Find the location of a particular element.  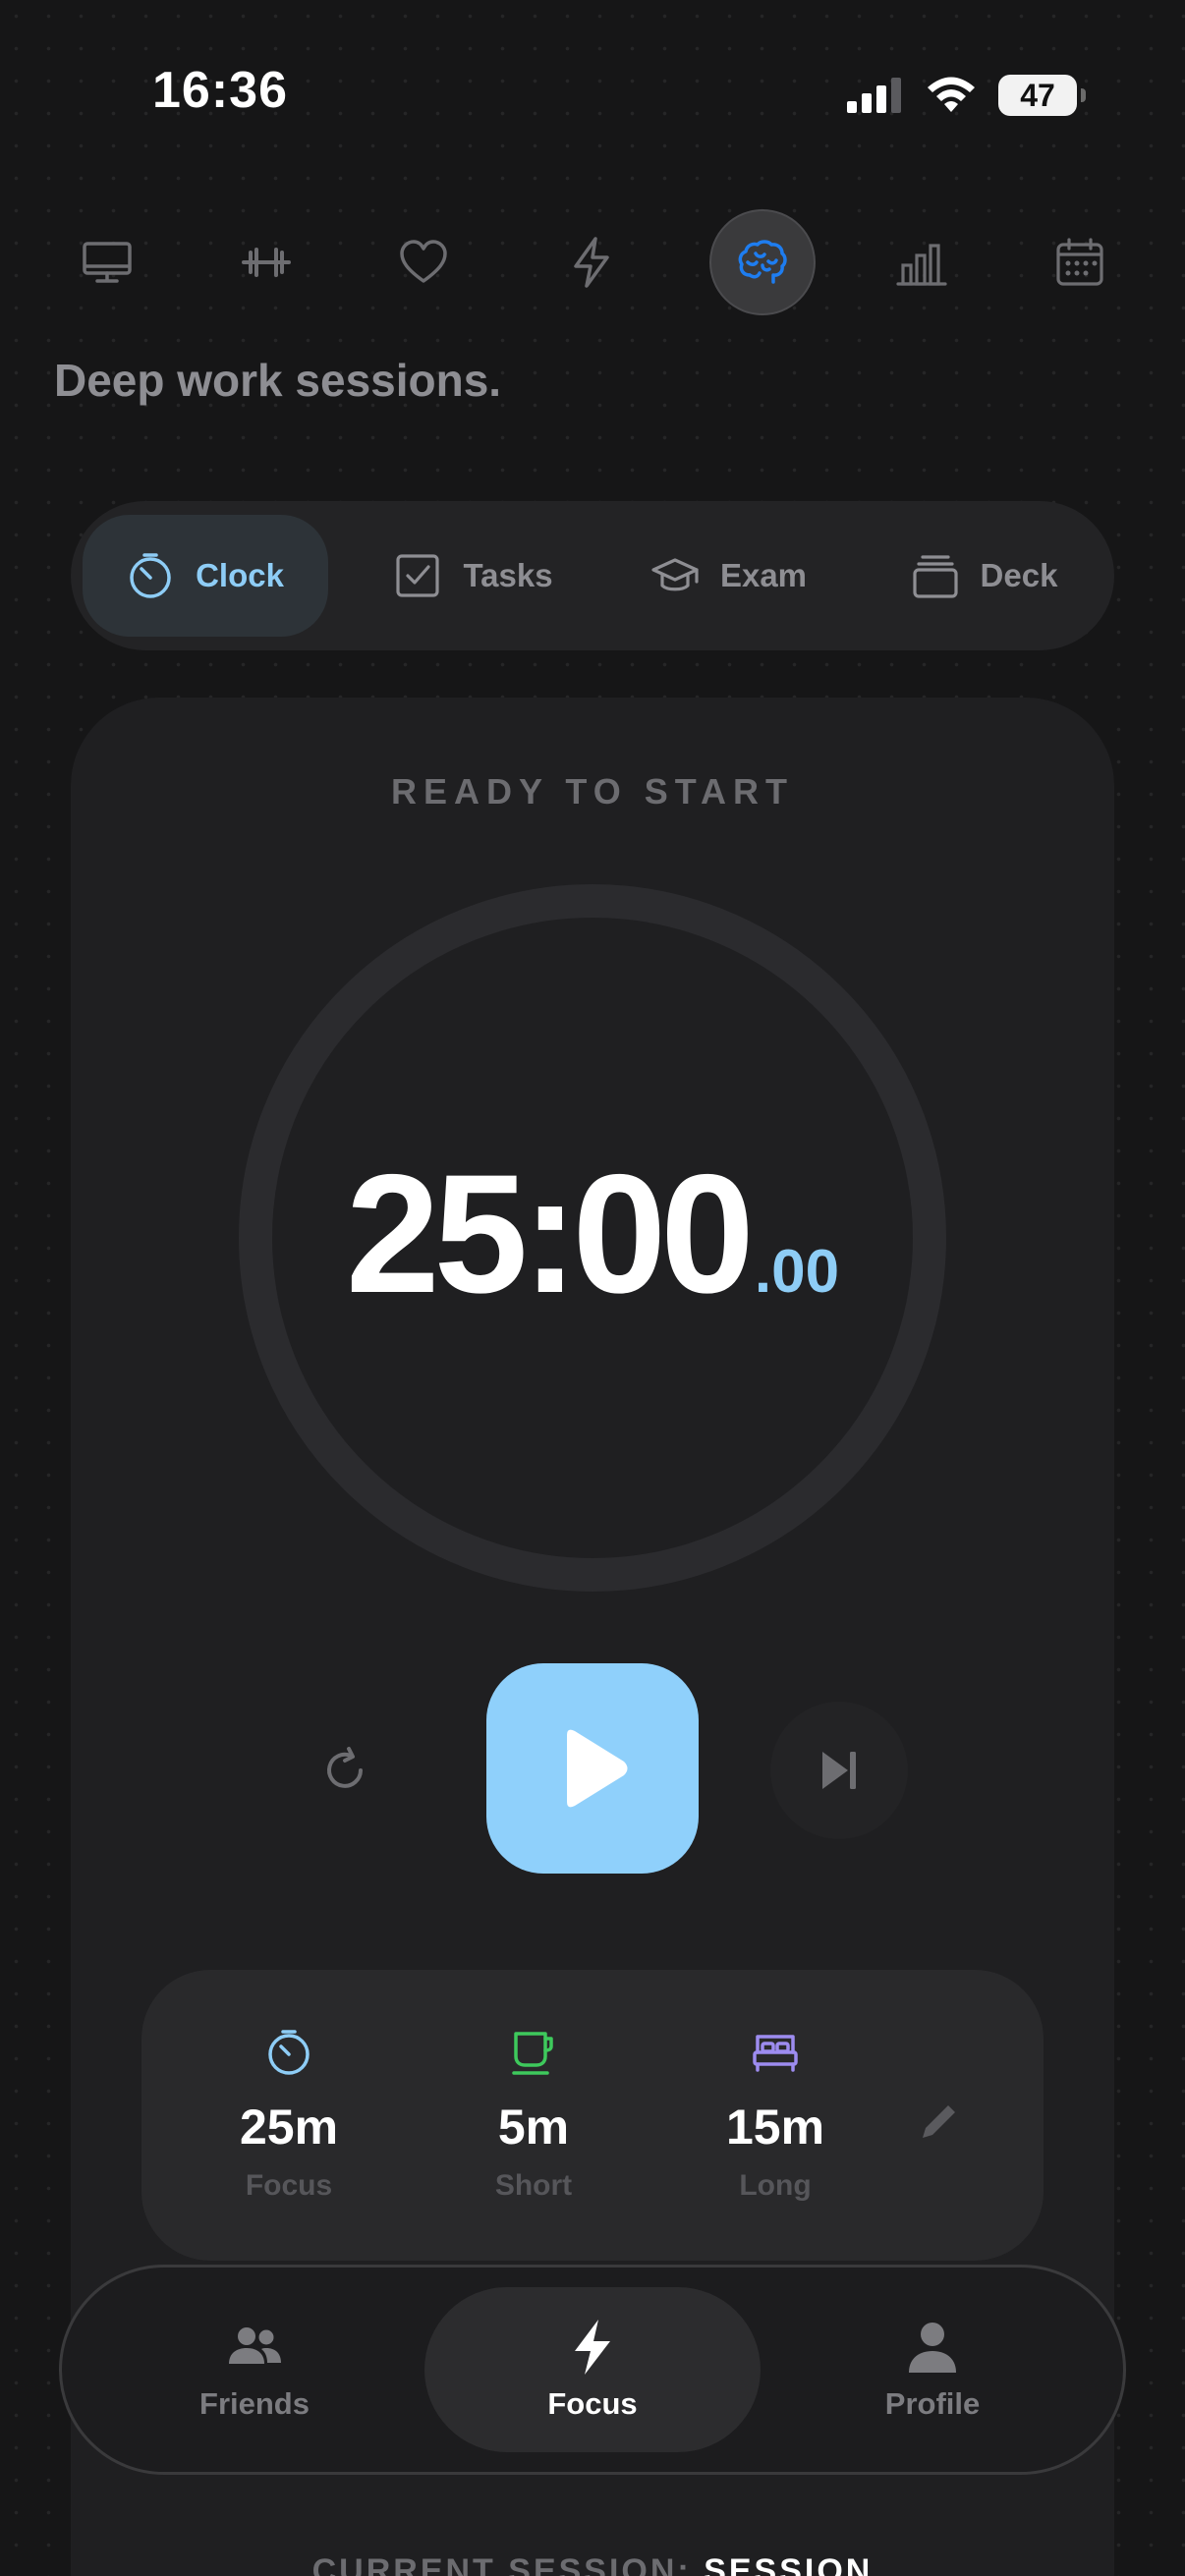

tab-profile: Profile is located at coordinates (933, 2369).